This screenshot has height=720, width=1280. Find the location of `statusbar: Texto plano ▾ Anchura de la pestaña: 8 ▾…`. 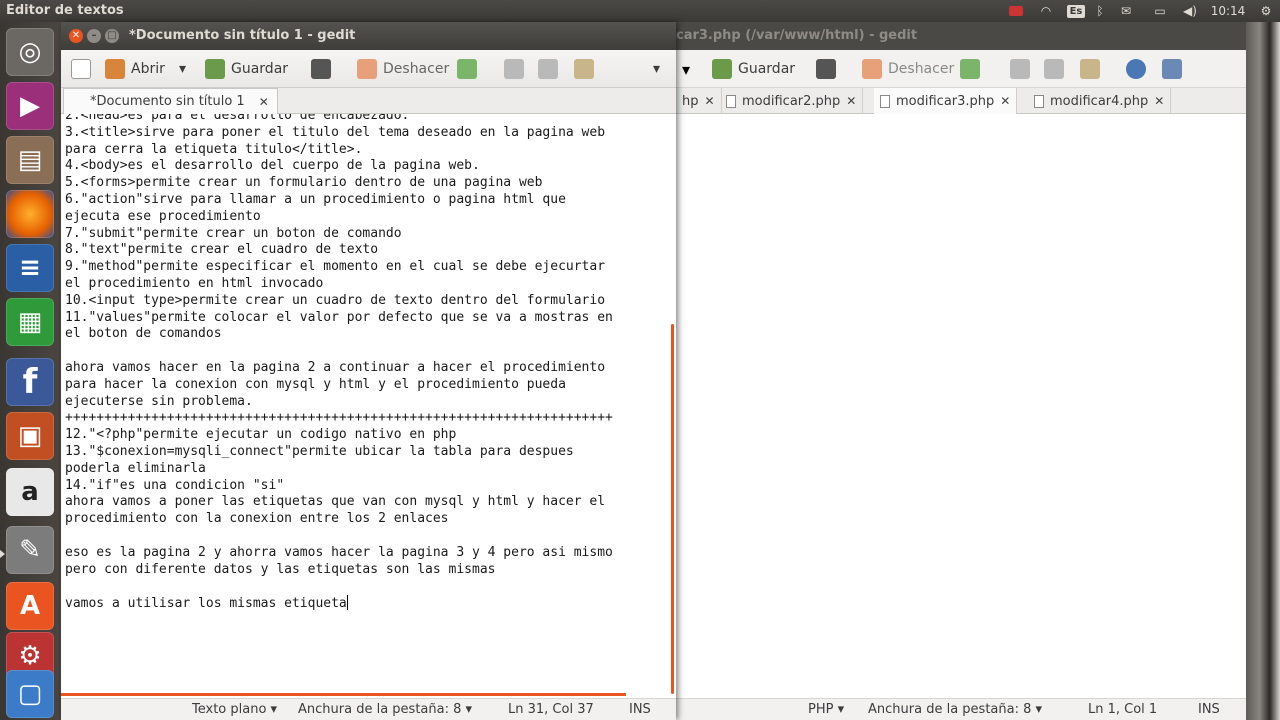

statusbar: Texto plano ▾ Anchura de la pestaña: 8 ▾… is located at coordinates (368, 709).